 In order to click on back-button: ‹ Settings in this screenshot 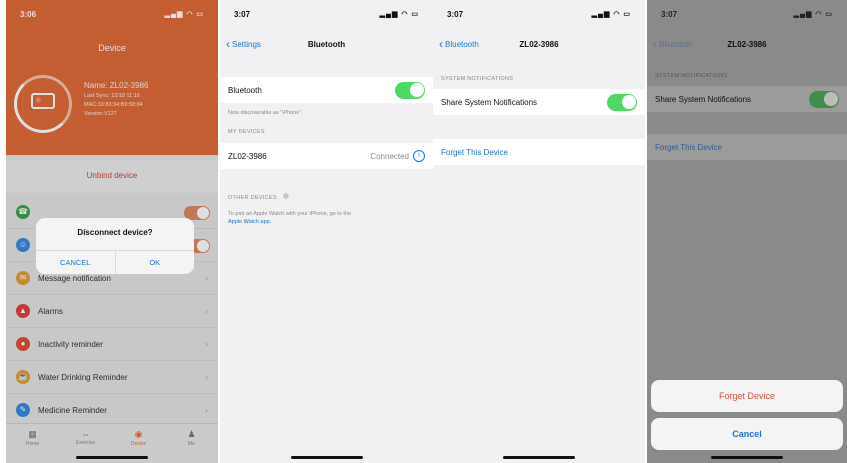, I will do `click(243, 44)`.